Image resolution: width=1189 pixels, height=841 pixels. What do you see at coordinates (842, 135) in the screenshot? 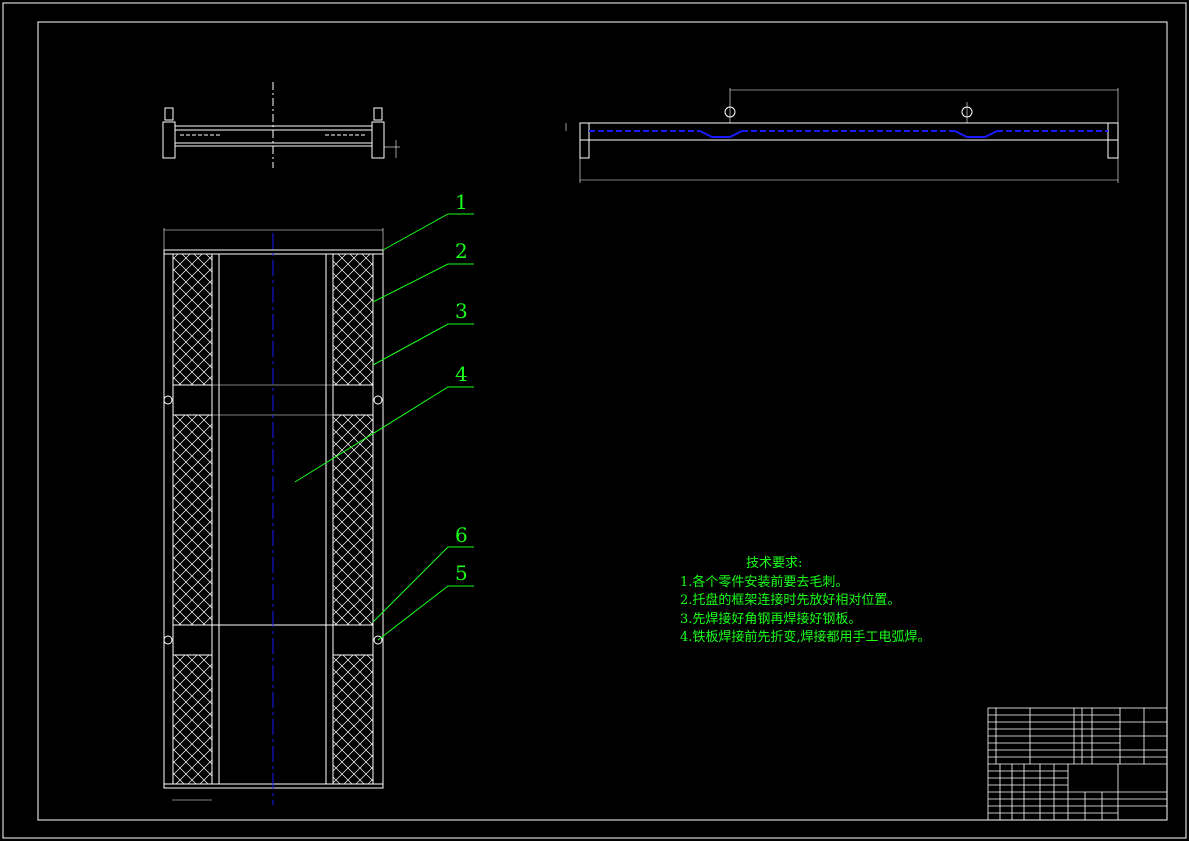
I see `side-view` at bounding box center [842, 135].